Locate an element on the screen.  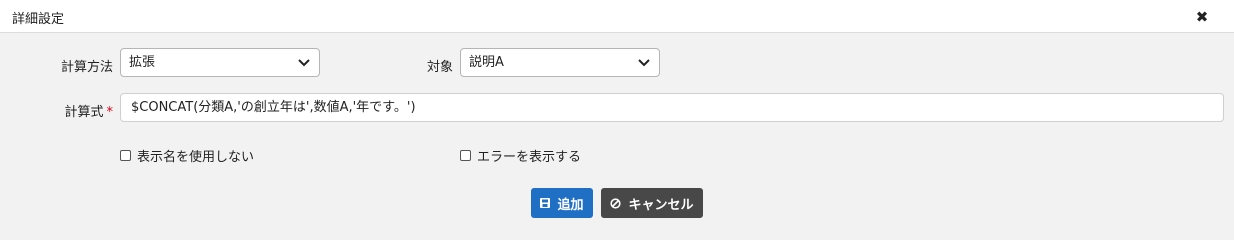
calc-method-select: 拡張 is located at coordinates (220, 62).